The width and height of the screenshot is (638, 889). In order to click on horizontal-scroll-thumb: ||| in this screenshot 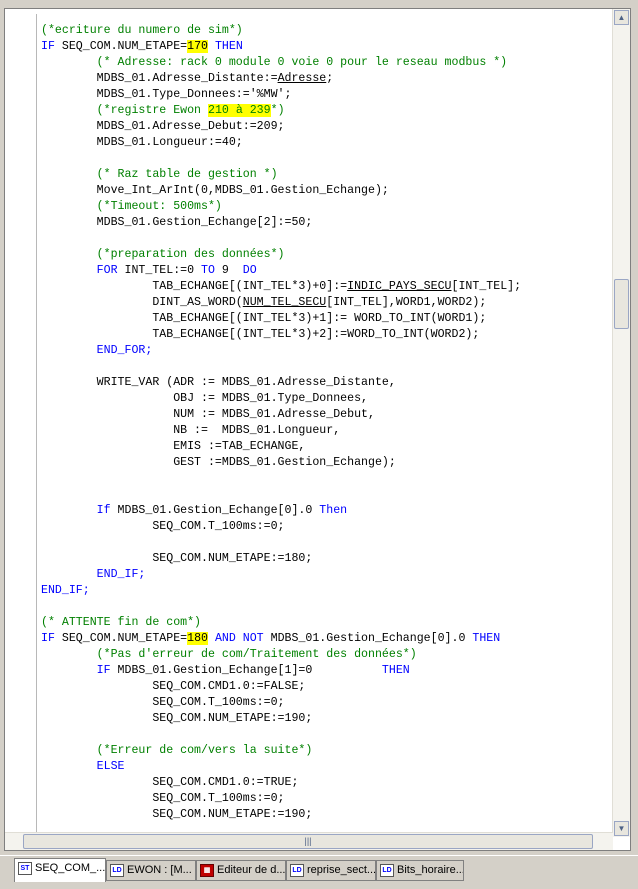, I will do `click(308, 841)`.